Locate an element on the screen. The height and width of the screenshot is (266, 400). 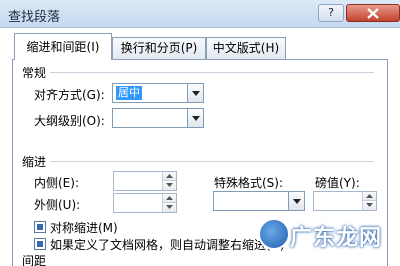
tab-strip: 缩进和间距(I) 换行和分页(P) 中文版式(H) is located at coordinates (200, 44).